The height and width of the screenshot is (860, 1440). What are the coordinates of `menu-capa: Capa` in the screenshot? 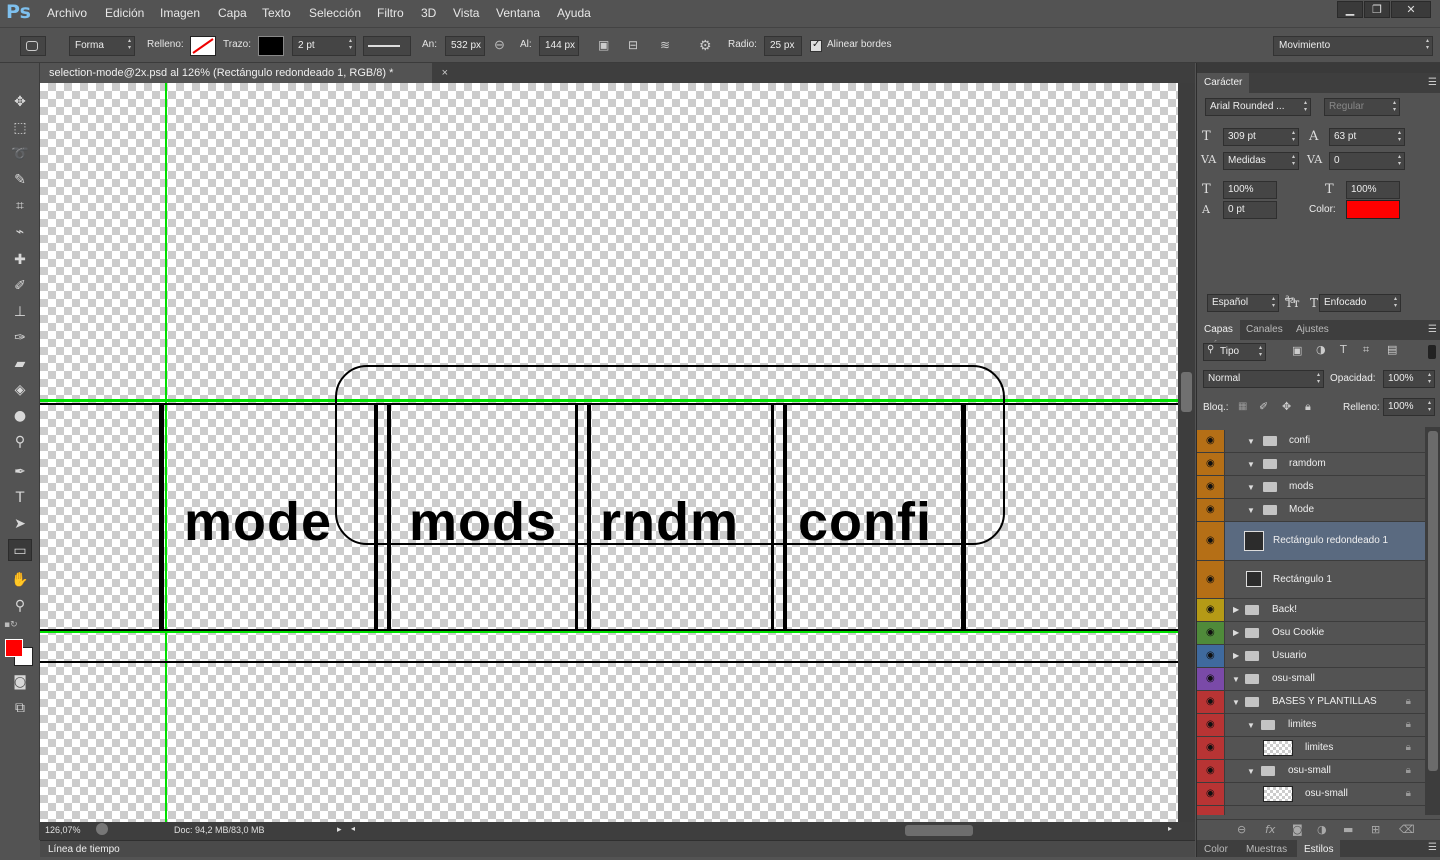 It's located at (232, 13).